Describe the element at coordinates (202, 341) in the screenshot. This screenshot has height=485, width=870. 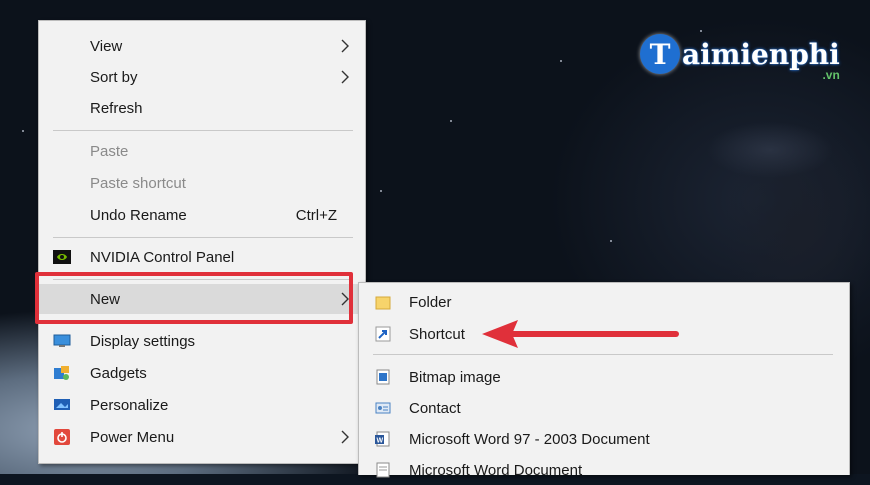
I see `menu-item-display-settings: Display settings` at that location.